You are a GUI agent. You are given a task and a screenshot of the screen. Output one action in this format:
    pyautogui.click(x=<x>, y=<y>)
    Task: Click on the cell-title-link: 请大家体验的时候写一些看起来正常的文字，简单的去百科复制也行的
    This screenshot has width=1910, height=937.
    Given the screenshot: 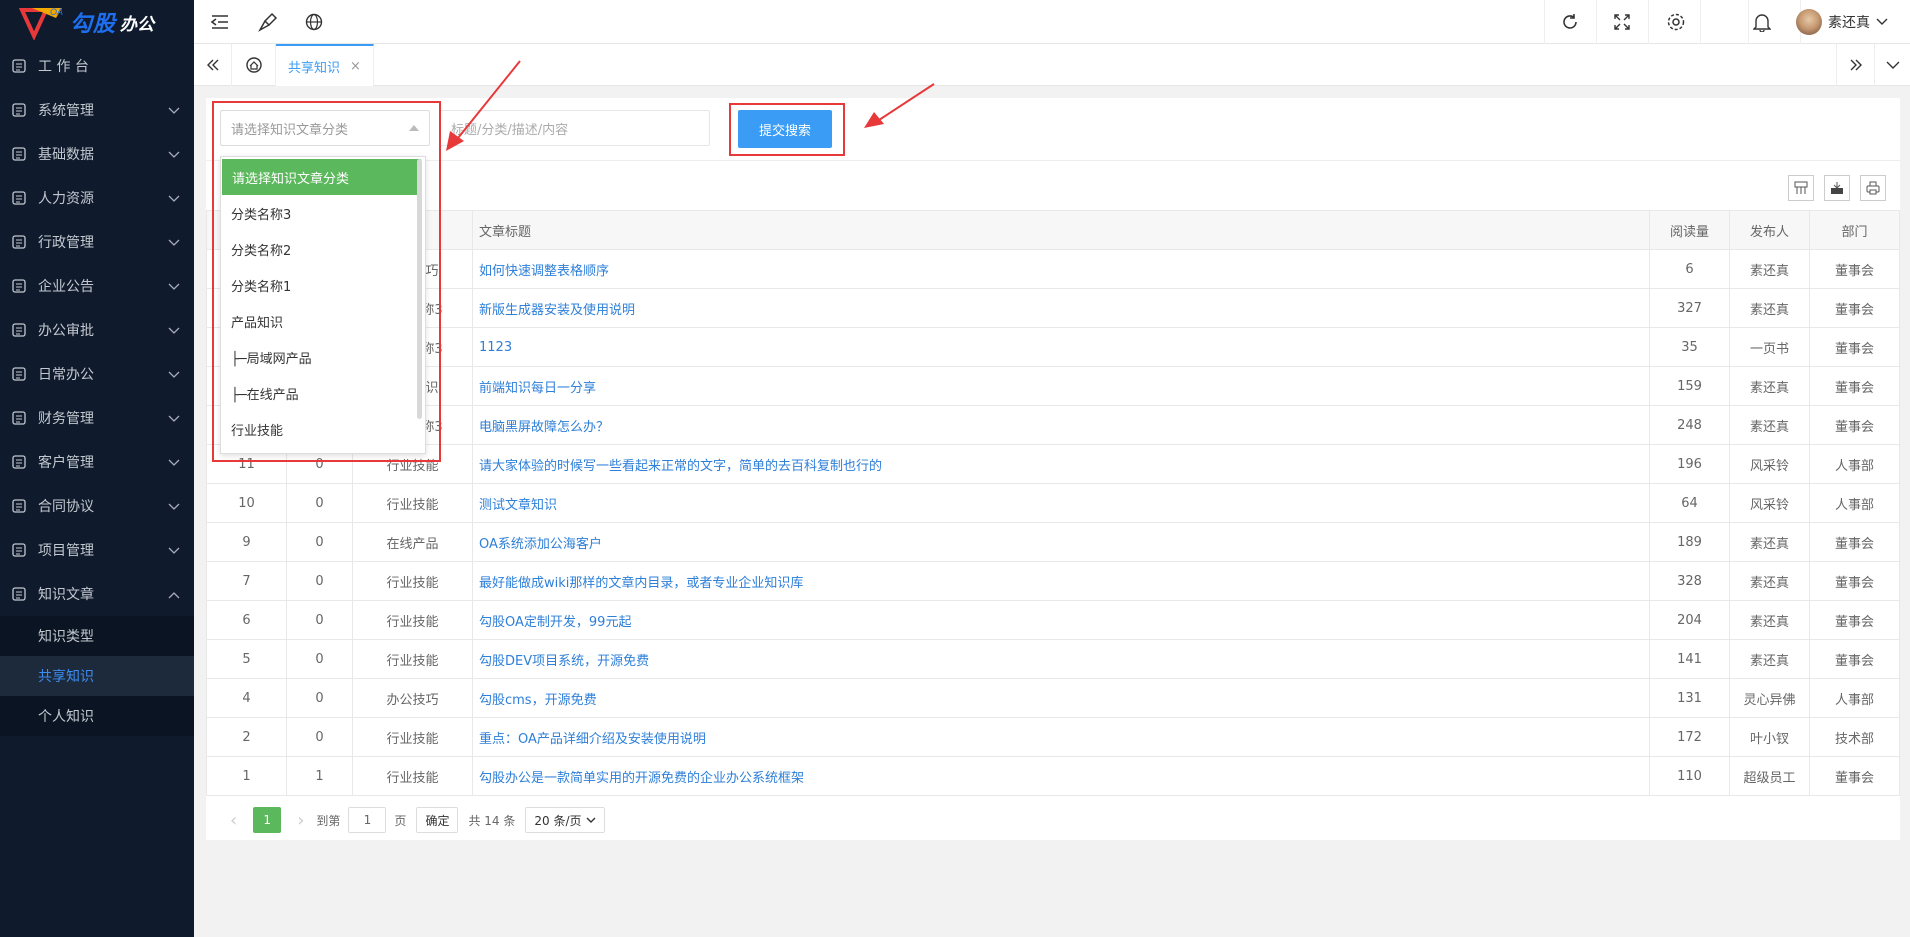 What is the action you would take?
    pyautogui.click(x=1061, y=464)
    